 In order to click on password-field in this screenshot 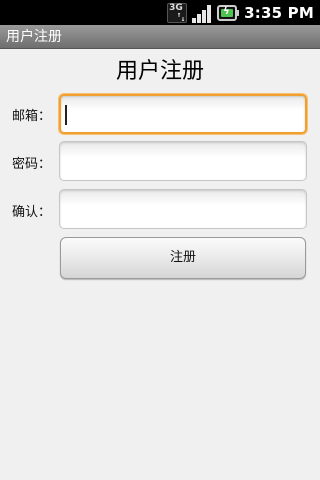, I will do `click(183, 161)`.